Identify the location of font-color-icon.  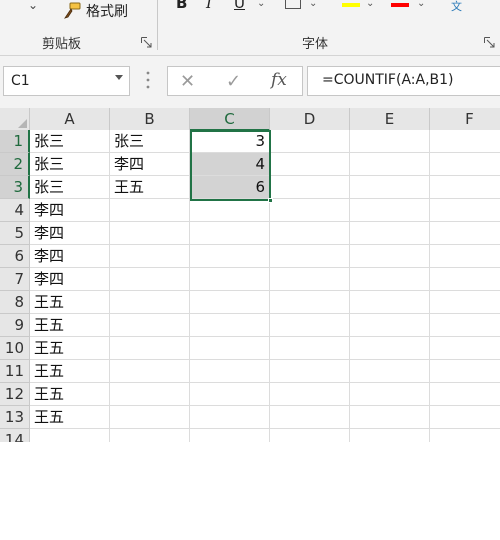
(400, 5).